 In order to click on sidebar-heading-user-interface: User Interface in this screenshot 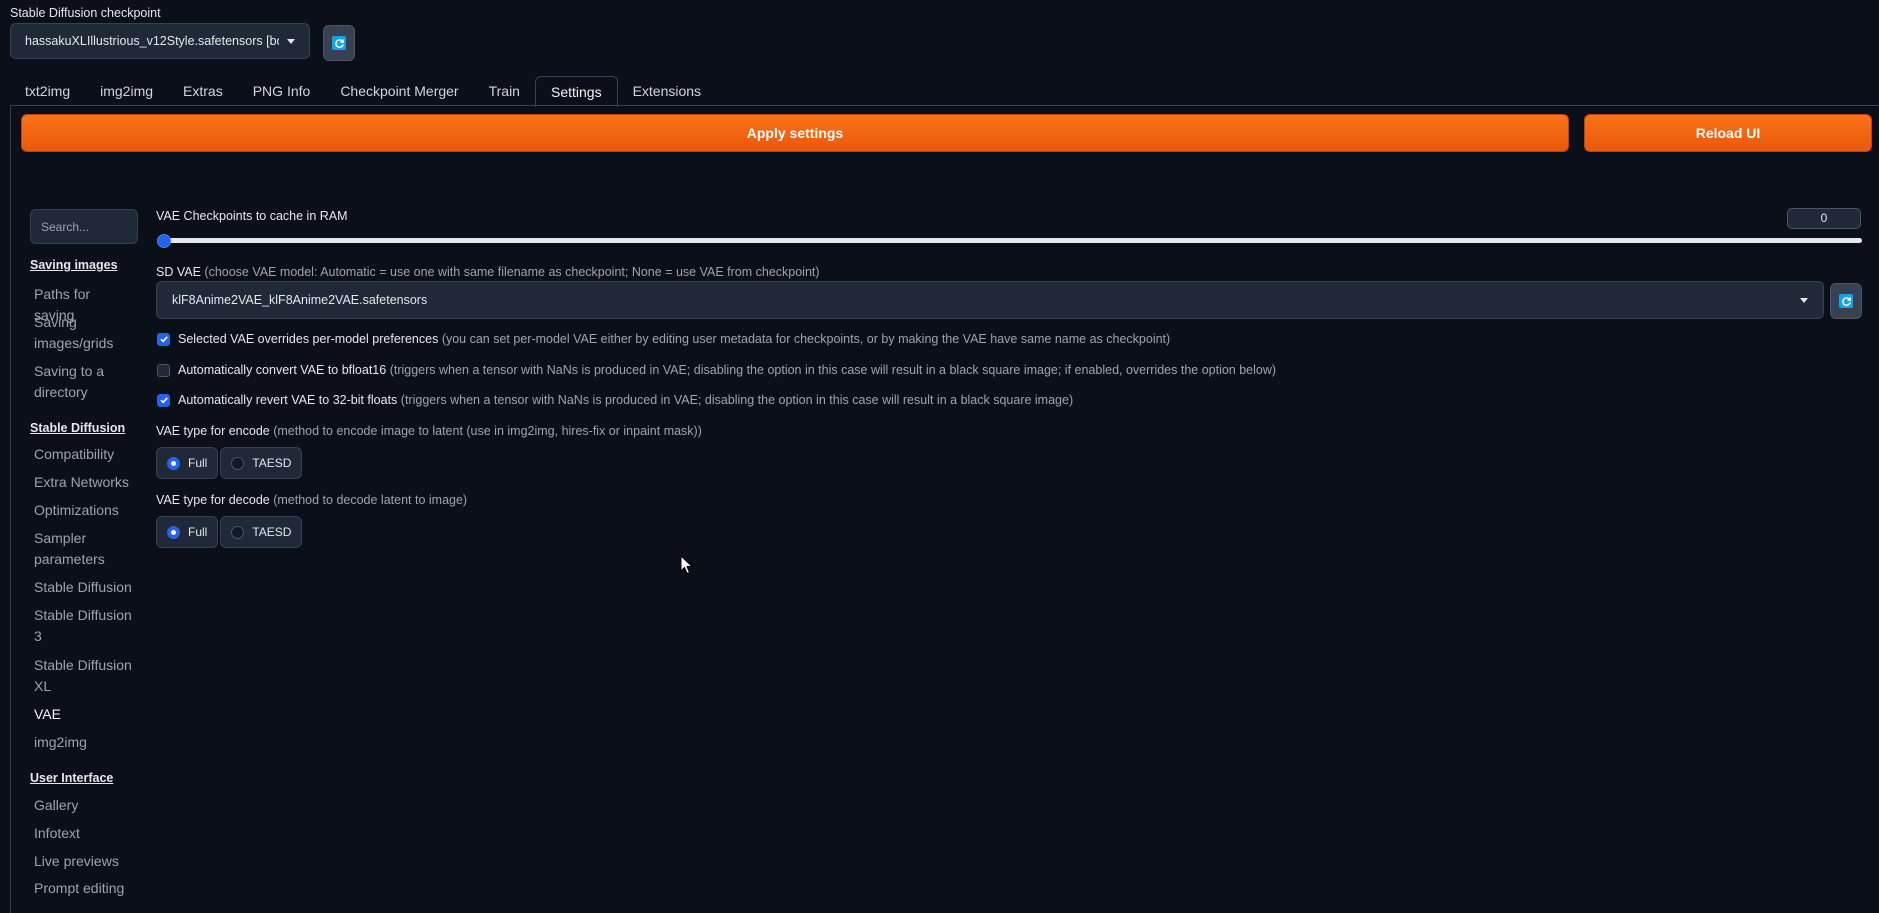, I will do `click(71, 778)`.